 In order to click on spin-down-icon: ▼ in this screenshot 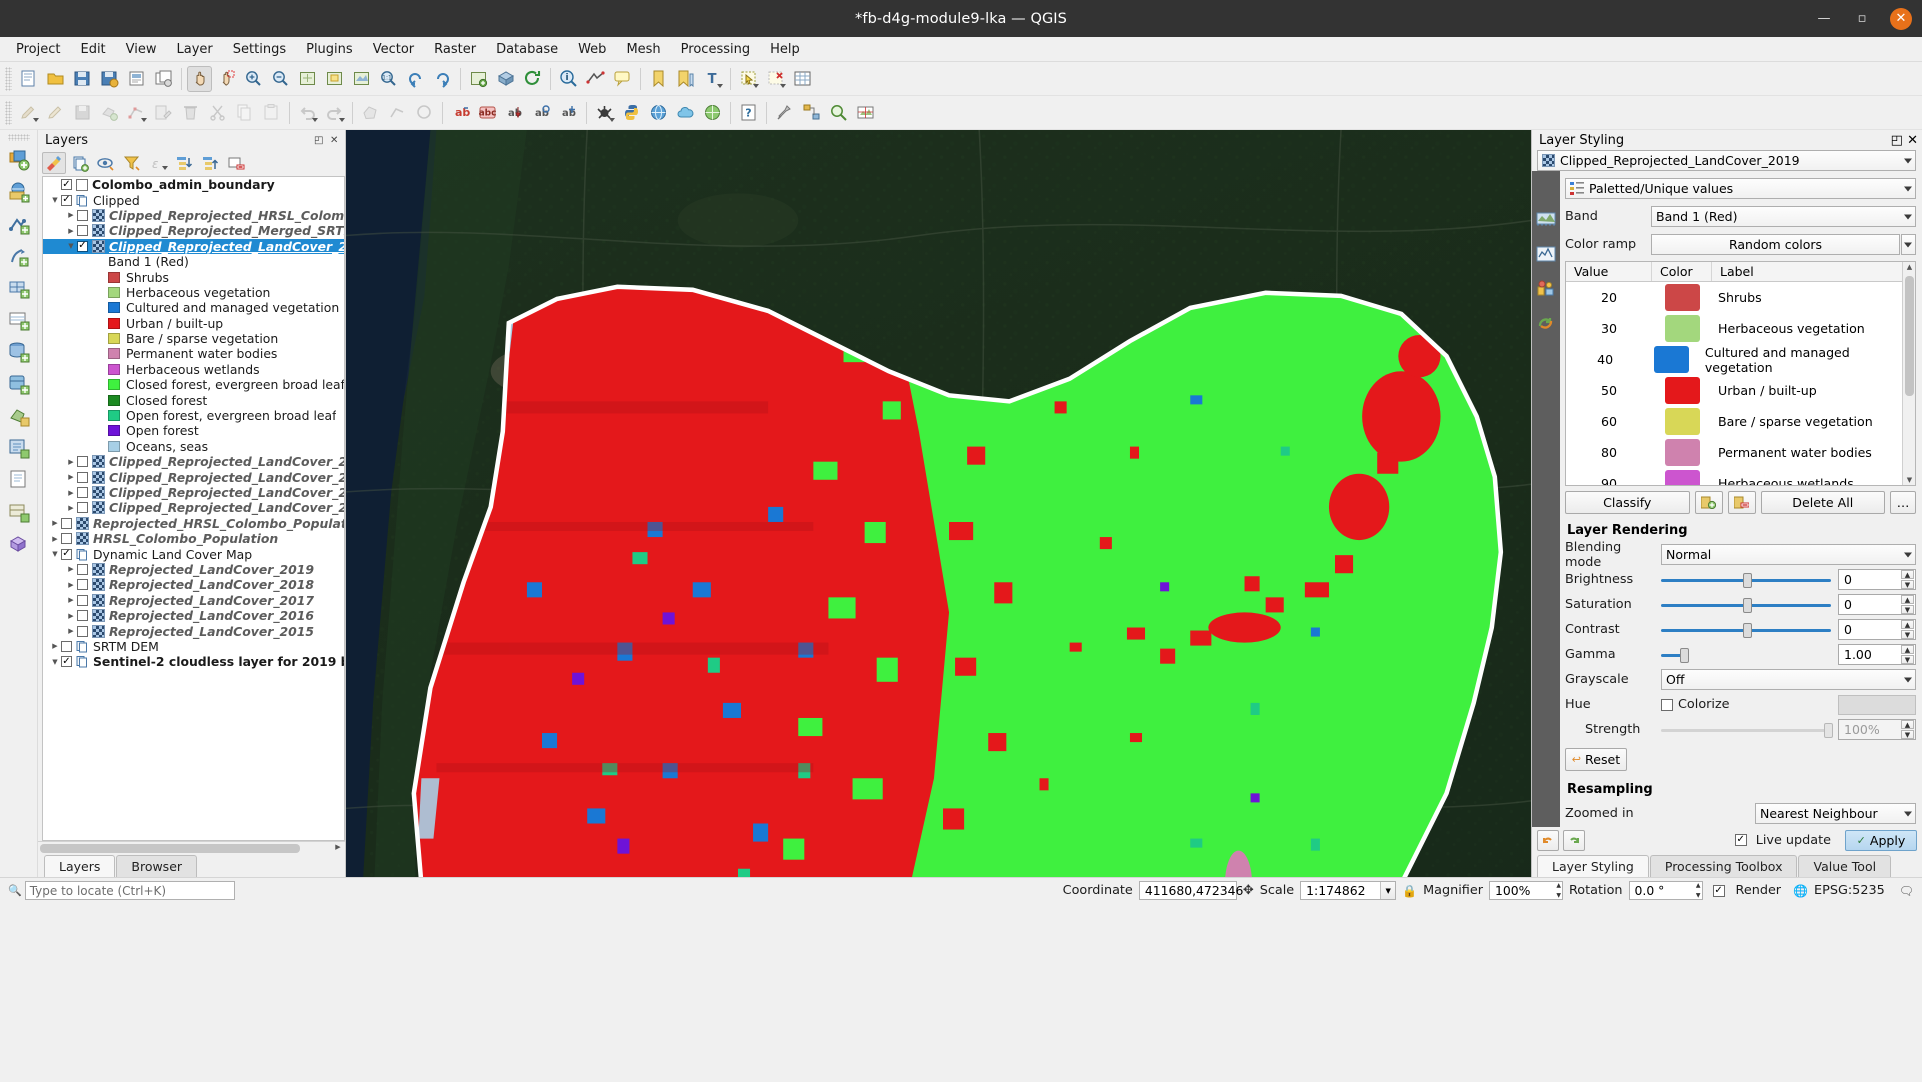, I will do `click(1907, 659)`.